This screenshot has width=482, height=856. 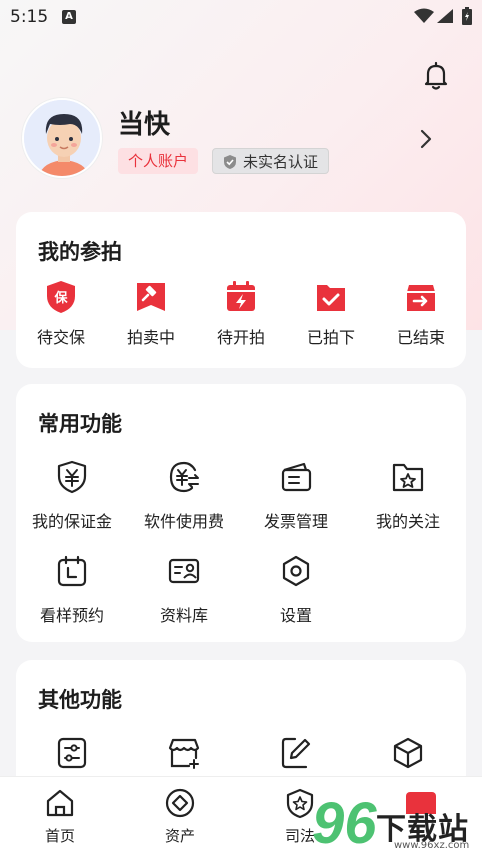 I want to click on tab-assets: 资产, so click(x=180, y=816).